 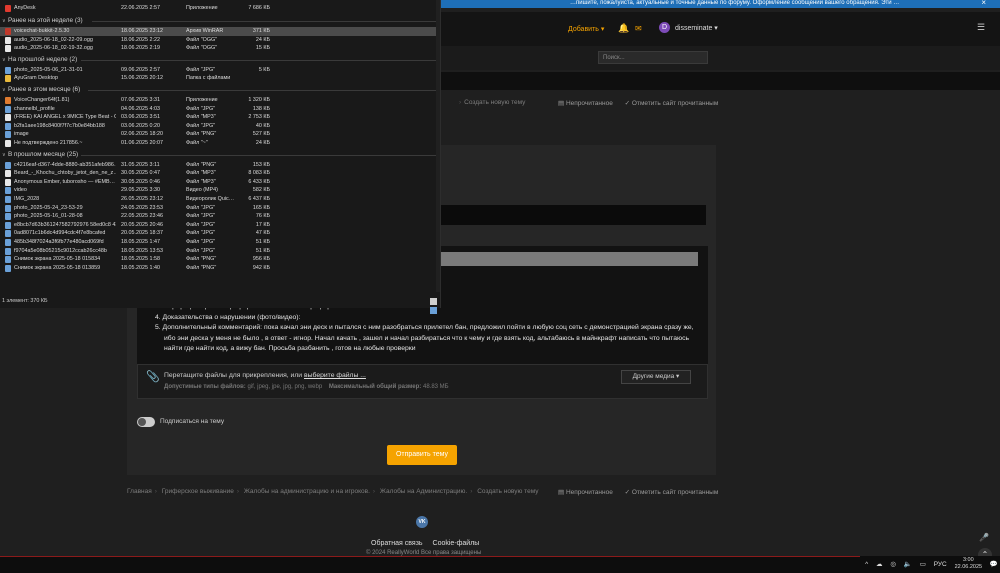 What do you see at coordinates (507, 491) in the screenshot?
I see `breadcrumb-item: Создать новую тему` at bounding box center [507, 491].